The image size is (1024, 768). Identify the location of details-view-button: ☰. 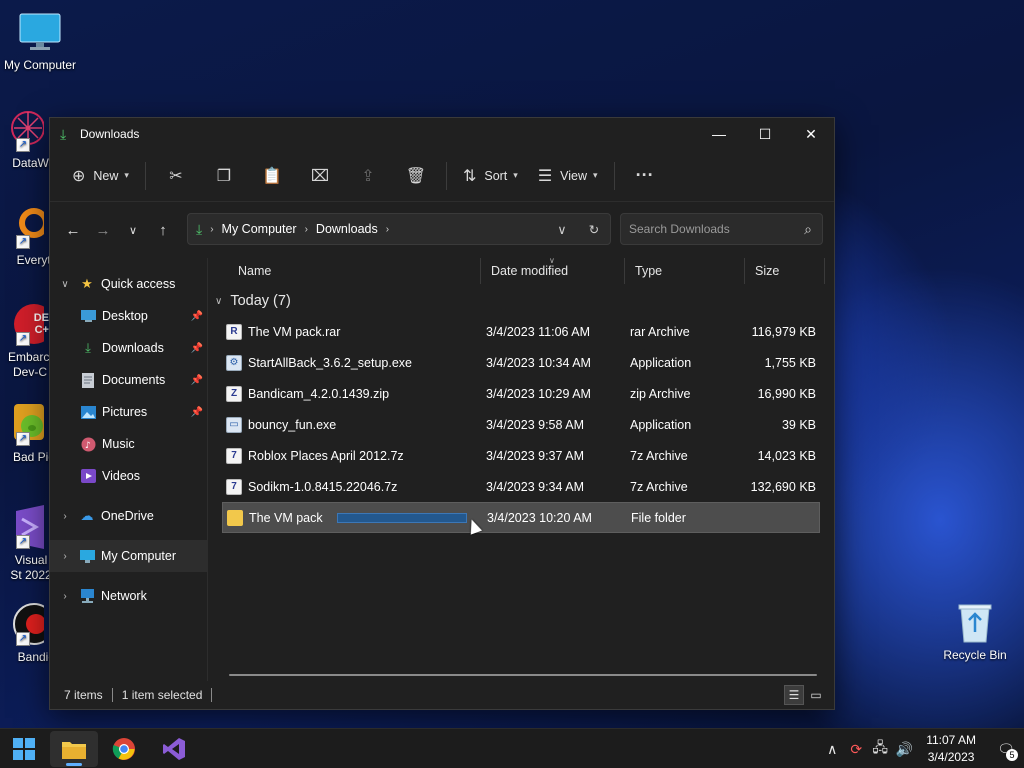
(794, 695).